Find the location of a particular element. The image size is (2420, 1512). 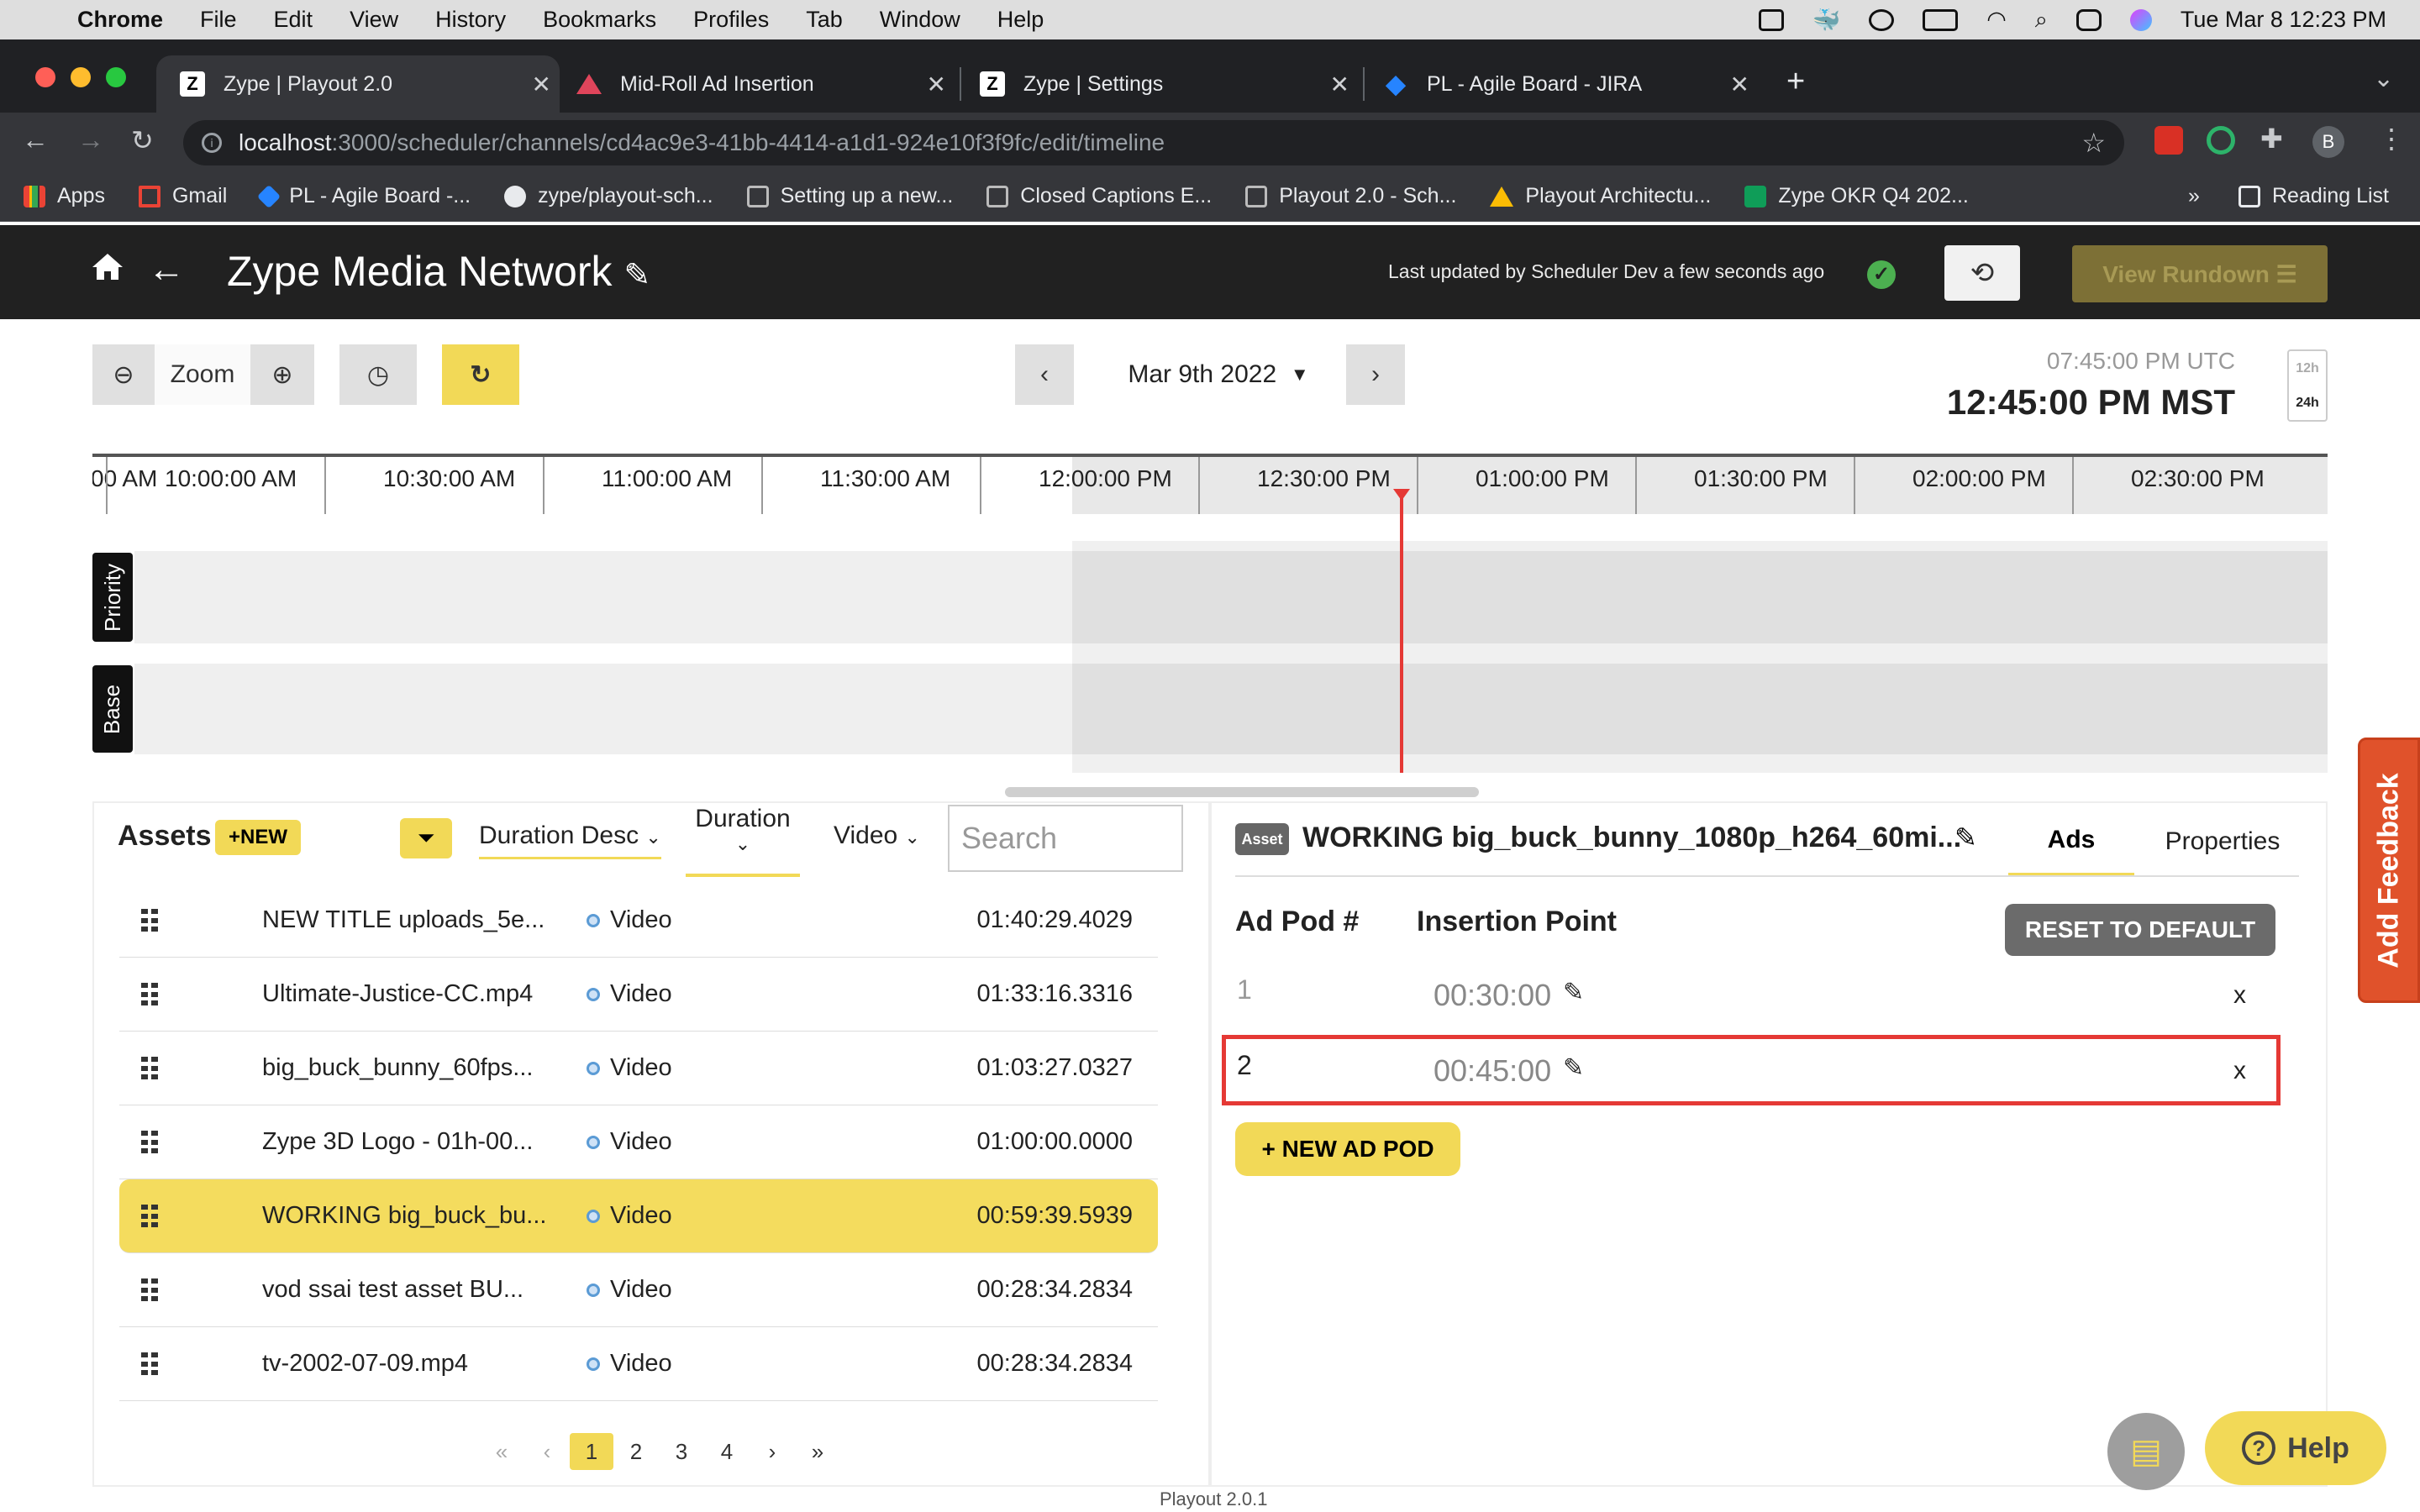

tab-jira: ◆ PL - Agile Board - JIRA ✕ is located at coordinates (1566, 84).